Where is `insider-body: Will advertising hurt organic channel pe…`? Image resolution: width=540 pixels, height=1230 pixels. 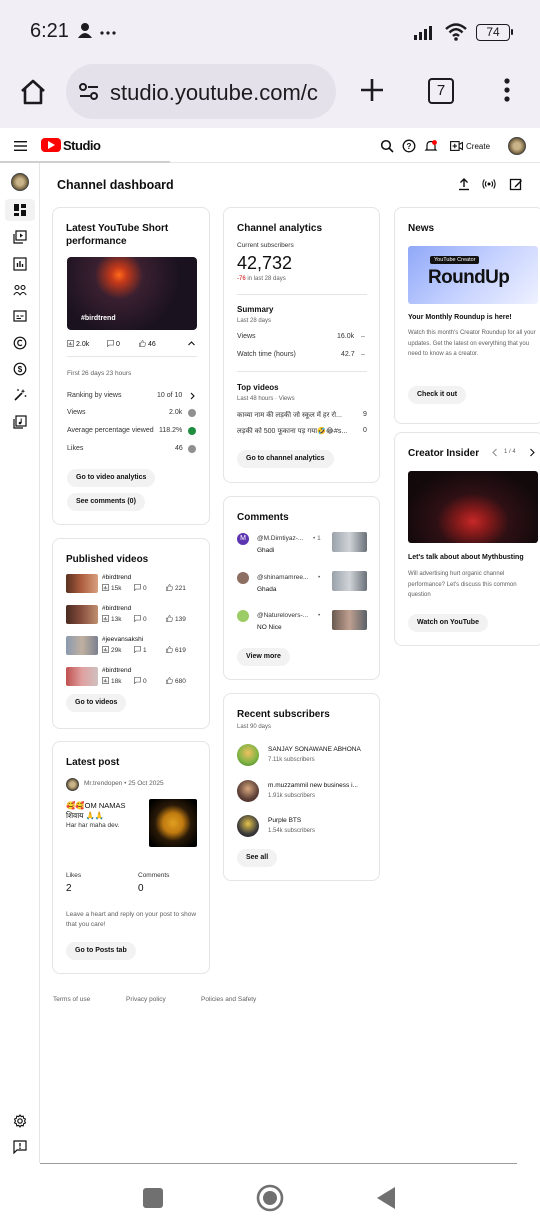 insider-body: Will advertising hurt organic channel pe… is located at coordinates (462, 584).